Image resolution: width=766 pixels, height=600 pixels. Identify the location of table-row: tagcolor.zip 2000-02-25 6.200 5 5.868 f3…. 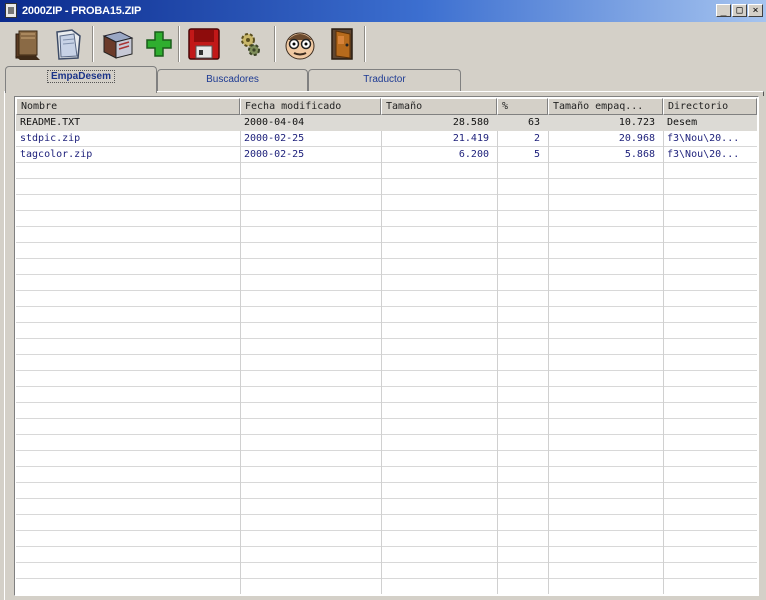
(386, 155).